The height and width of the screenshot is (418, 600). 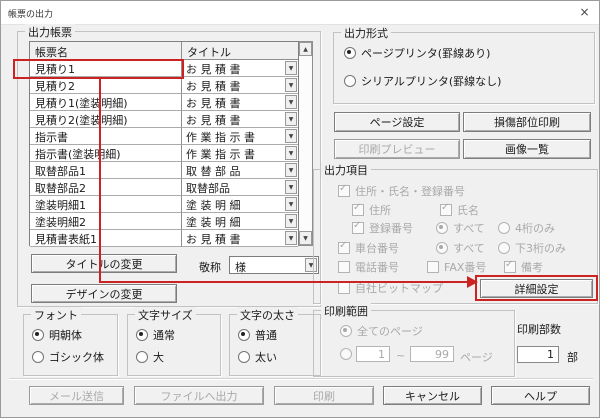 I want to click on radio-page-range, so click(x=346, y=354).